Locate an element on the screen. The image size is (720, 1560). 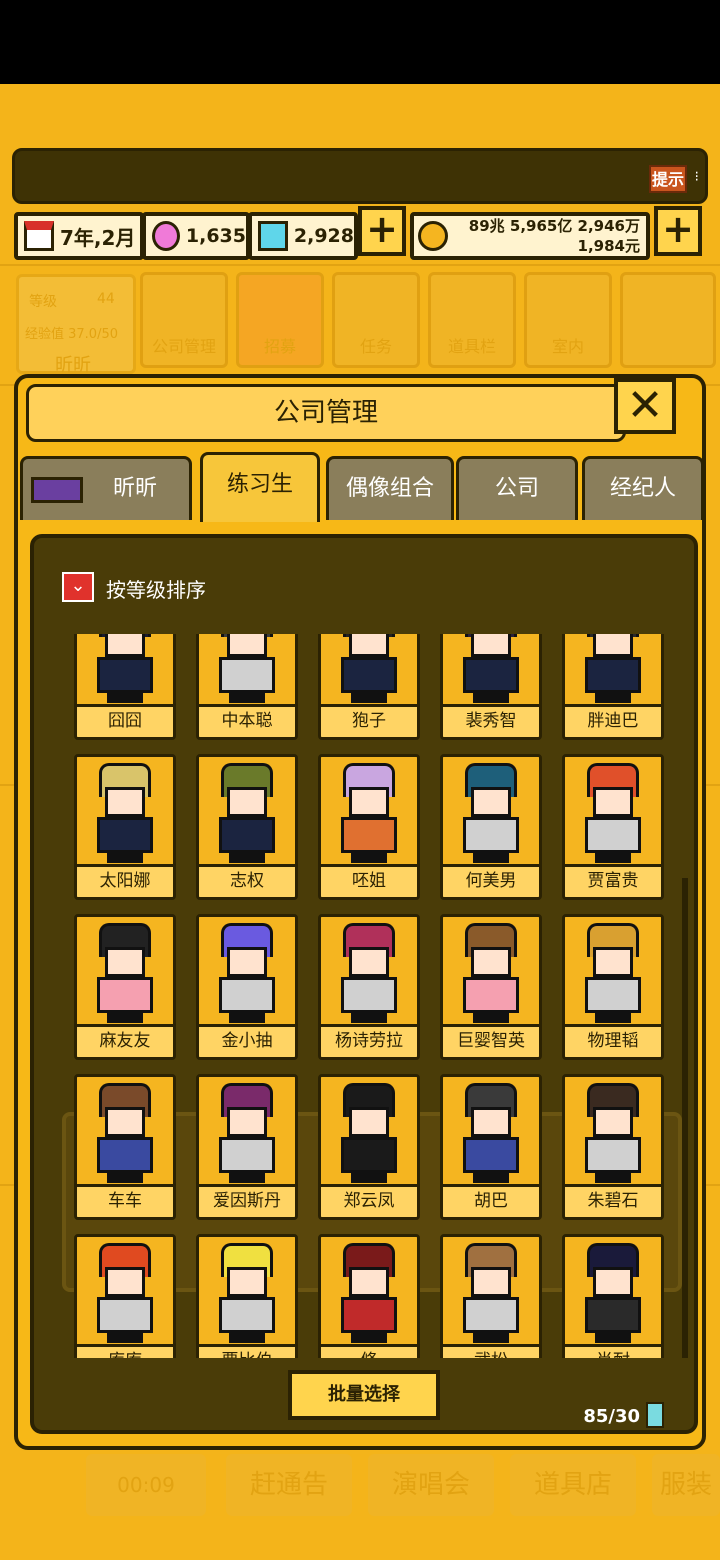
trainee-card: 杨诗劳拉 is located at coordinates (369, 987).